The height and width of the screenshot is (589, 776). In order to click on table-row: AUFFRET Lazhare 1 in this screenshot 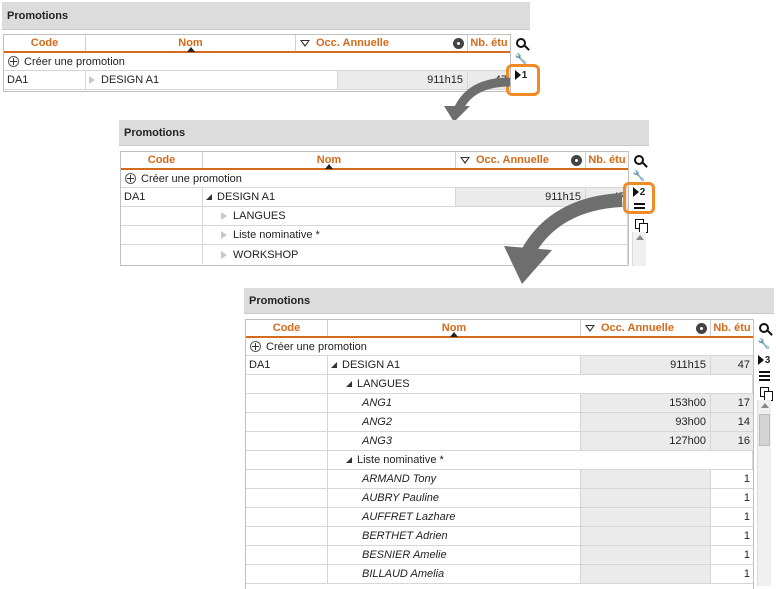, I will do `click(499, 517)`.